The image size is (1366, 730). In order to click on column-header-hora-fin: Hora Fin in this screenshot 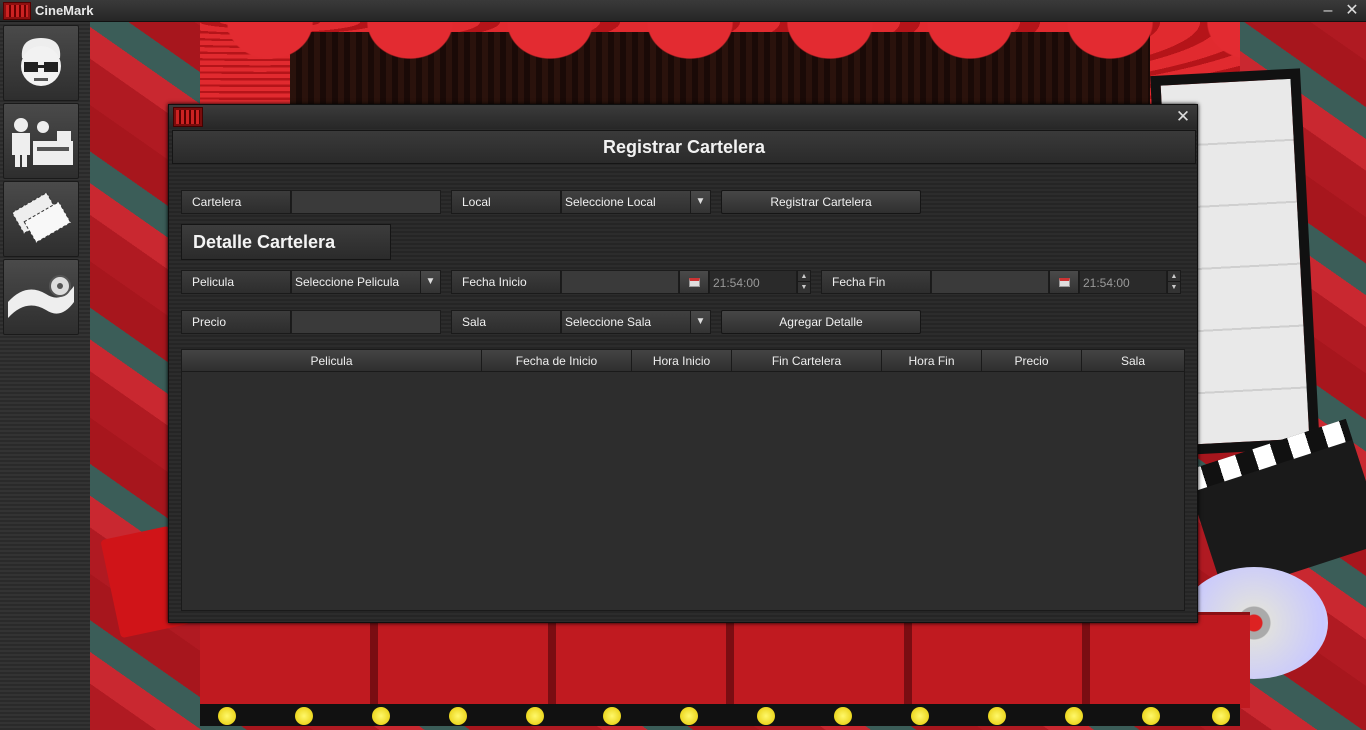, I will do `click(932, 361)`.